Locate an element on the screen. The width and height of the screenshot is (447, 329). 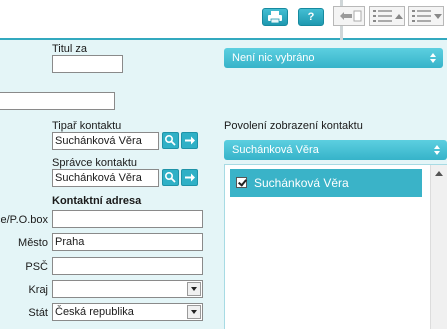
spravce-search-button is located at coordinates (170, 177).